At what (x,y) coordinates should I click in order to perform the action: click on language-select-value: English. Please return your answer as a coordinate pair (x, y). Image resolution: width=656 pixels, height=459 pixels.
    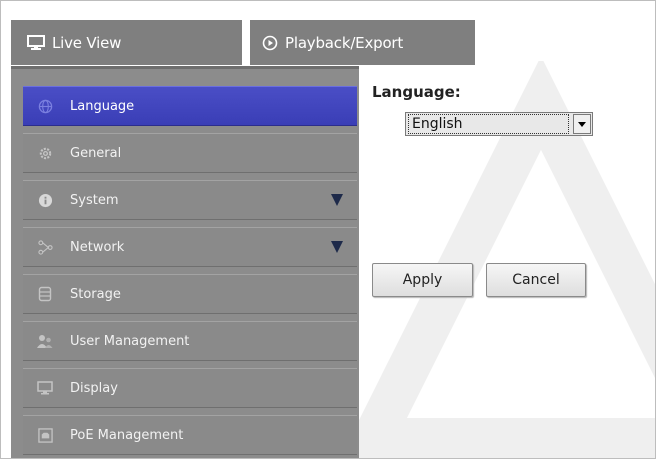
    Looking at the image, I should click on (488, 124).